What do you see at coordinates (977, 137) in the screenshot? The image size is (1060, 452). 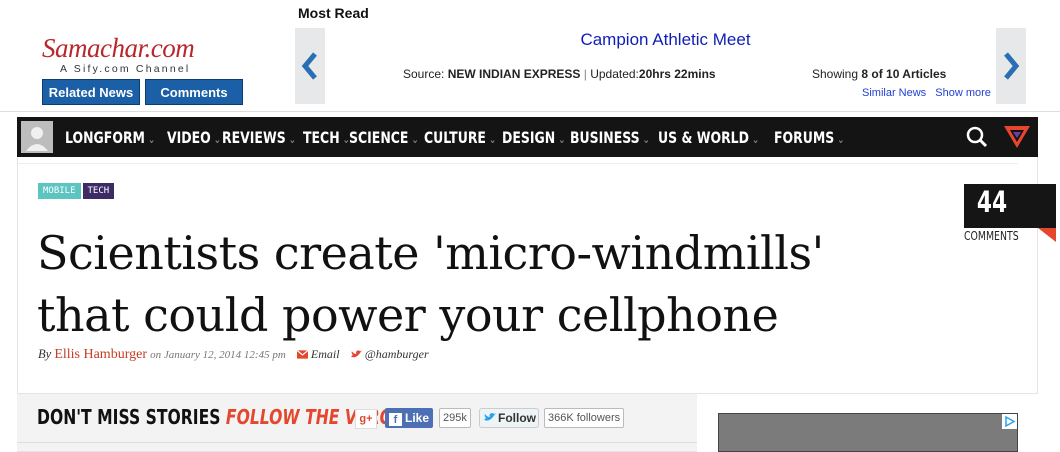 I see `search-icon` at bounding box center [977, 137].